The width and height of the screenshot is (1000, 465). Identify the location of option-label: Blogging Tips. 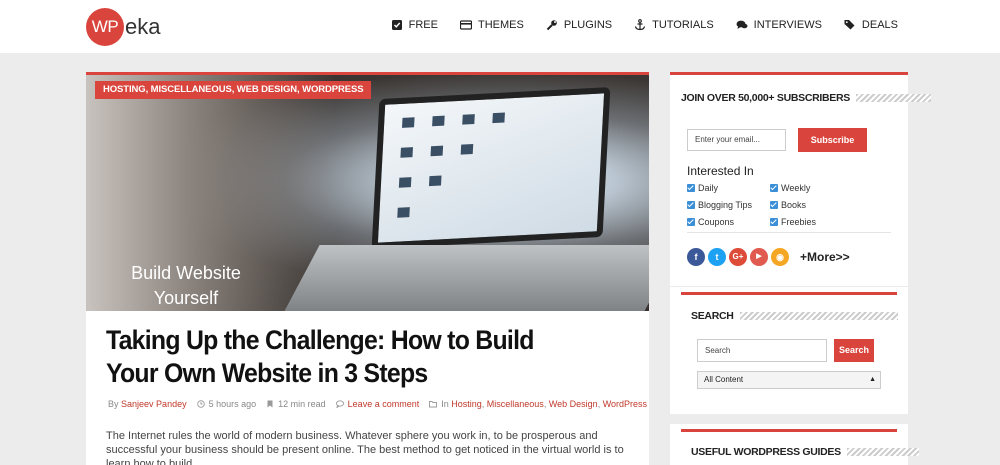
(725, 205).